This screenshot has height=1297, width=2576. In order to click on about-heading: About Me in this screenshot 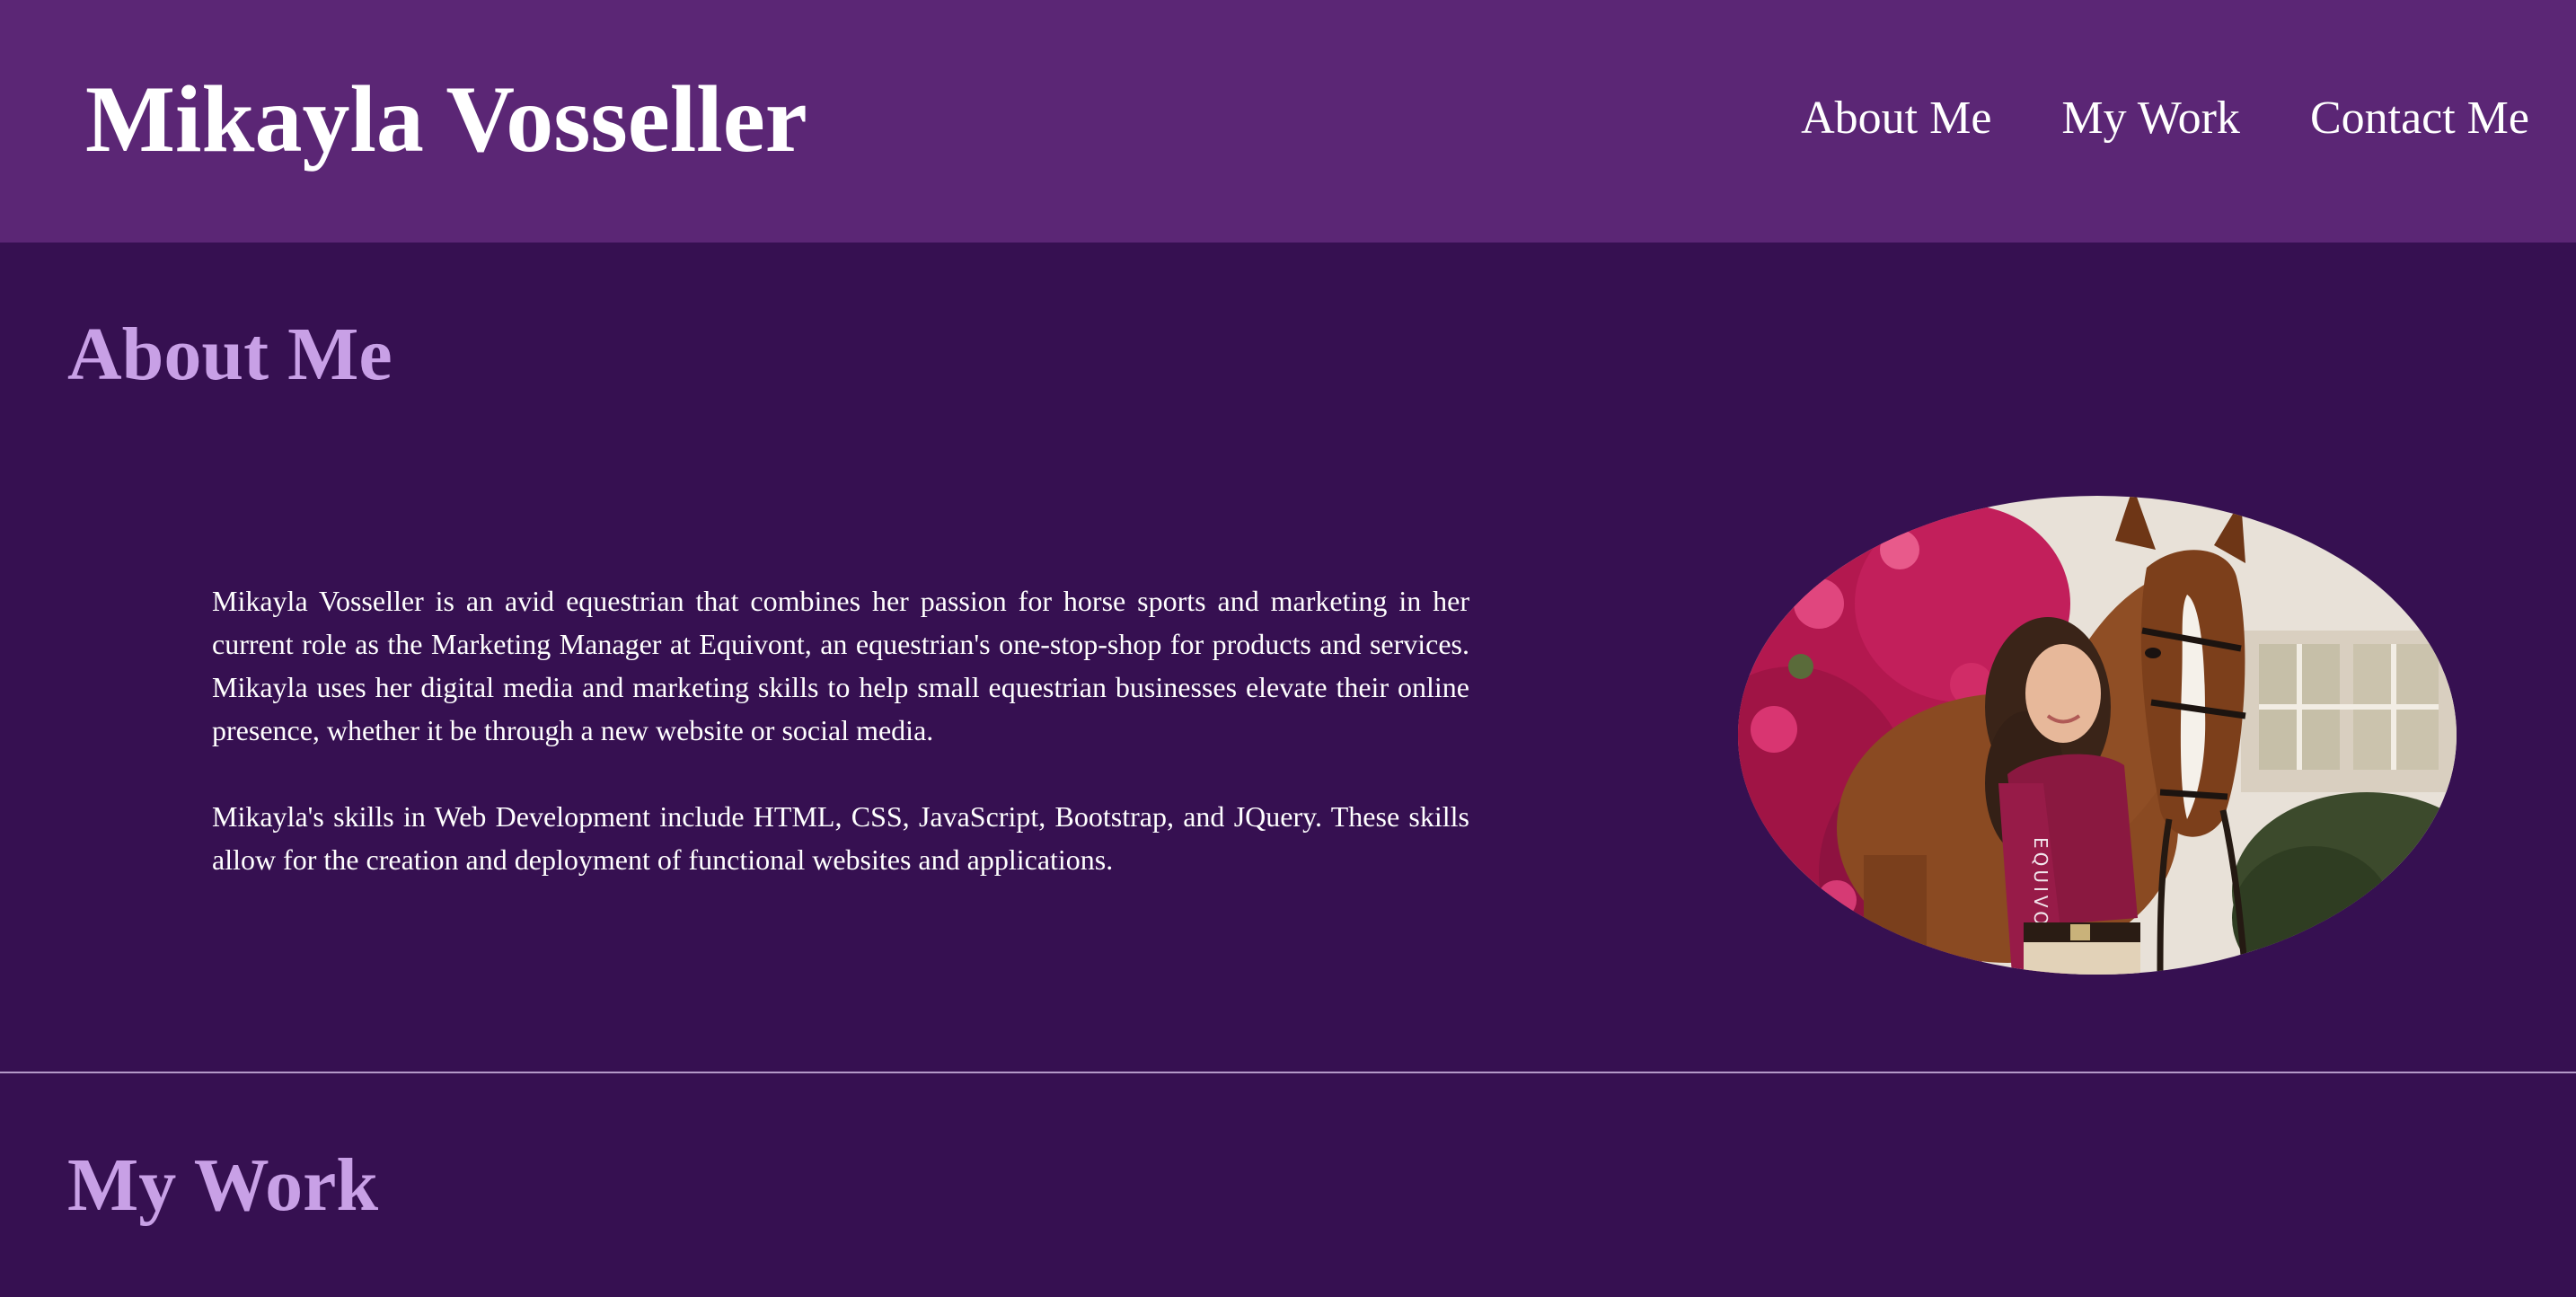, I will do `click(230, 354)`.